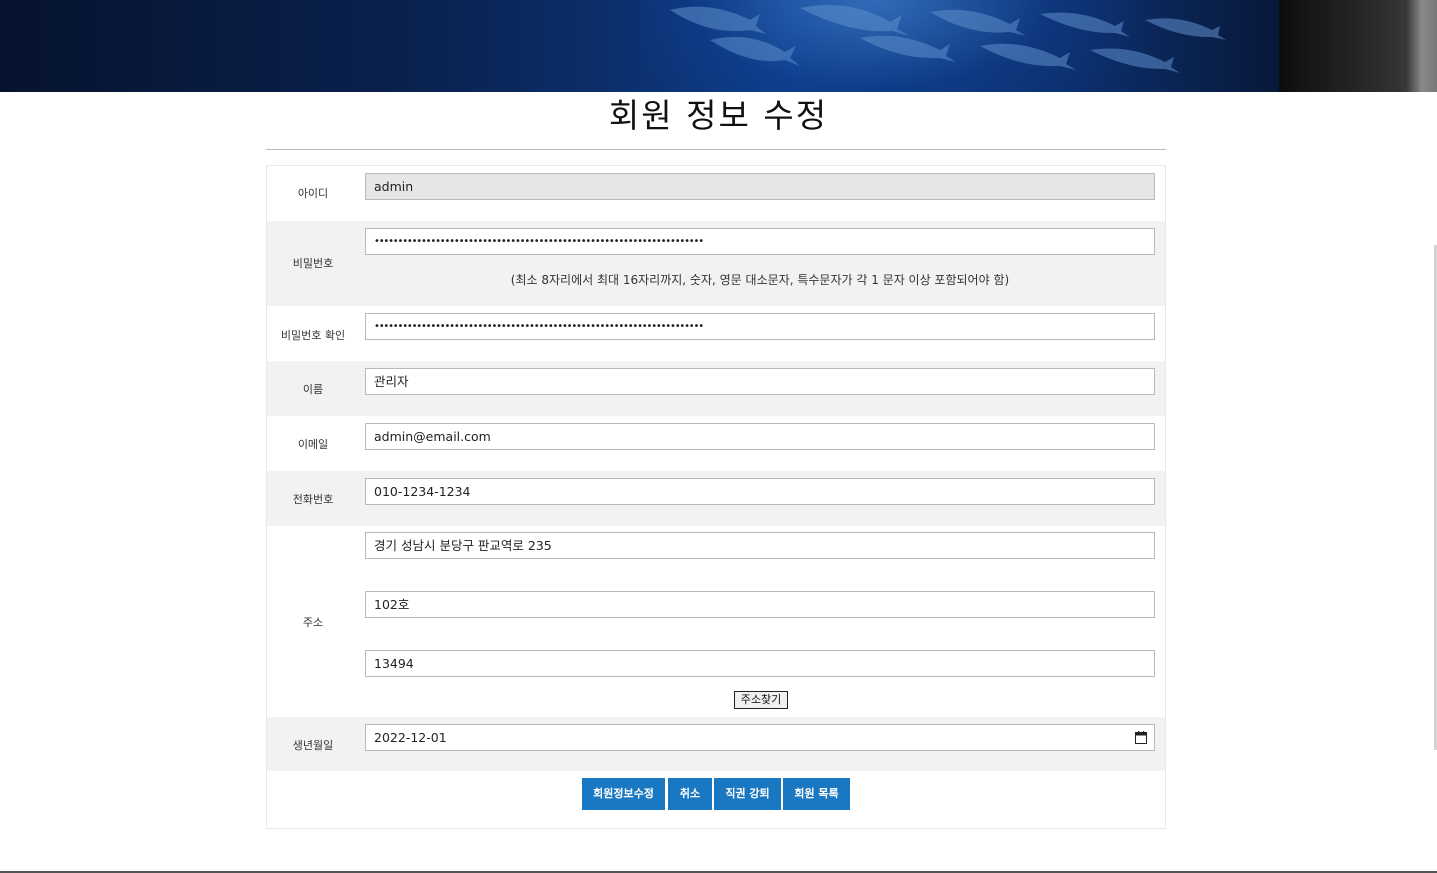 The image size is (1437, 873). Describe the element at coordinates (718, 115) in the screenshot. I see `page-title: 회원 정보 수정` at that location.